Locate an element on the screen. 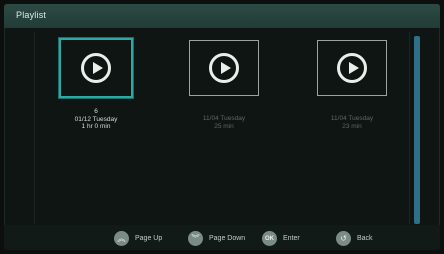 The height and width of the screenshot is (254, 444). chevron-up-icon: ︽ is located at coordinates (121, 238).